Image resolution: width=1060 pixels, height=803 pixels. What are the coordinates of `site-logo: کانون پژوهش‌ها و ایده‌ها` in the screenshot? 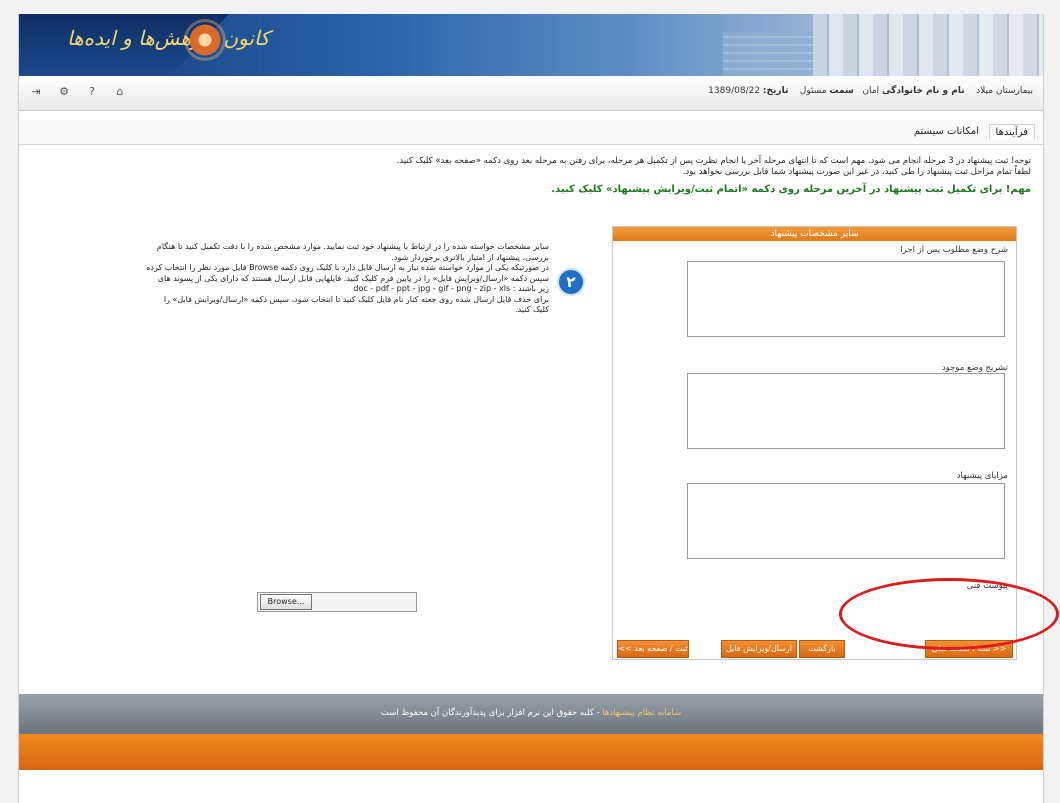 It's located at (168, 38).